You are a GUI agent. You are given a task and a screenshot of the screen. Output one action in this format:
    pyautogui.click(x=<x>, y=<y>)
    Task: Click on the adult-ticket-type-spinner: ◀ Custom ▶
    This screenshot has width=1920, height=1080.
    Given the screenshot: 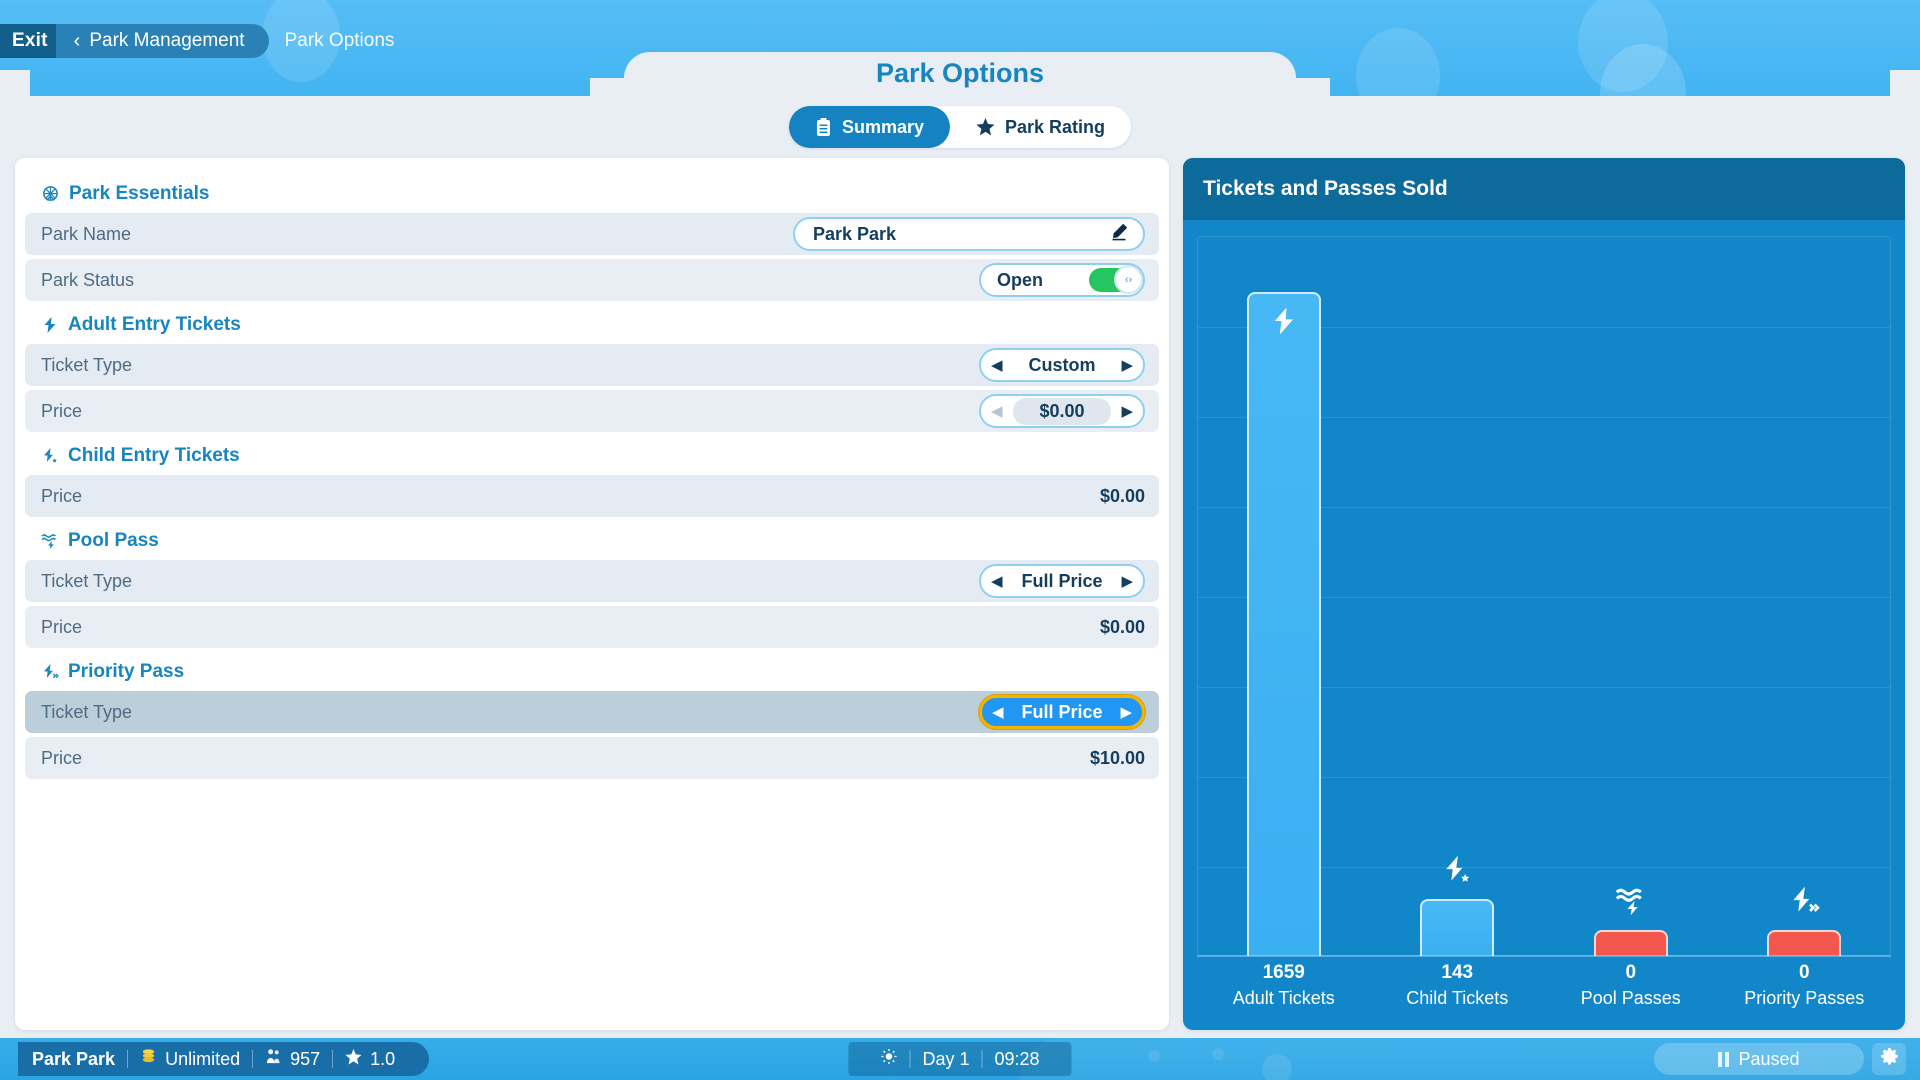 What is the action you would take?
    pyautogui.click(x=1062, y=365)
    